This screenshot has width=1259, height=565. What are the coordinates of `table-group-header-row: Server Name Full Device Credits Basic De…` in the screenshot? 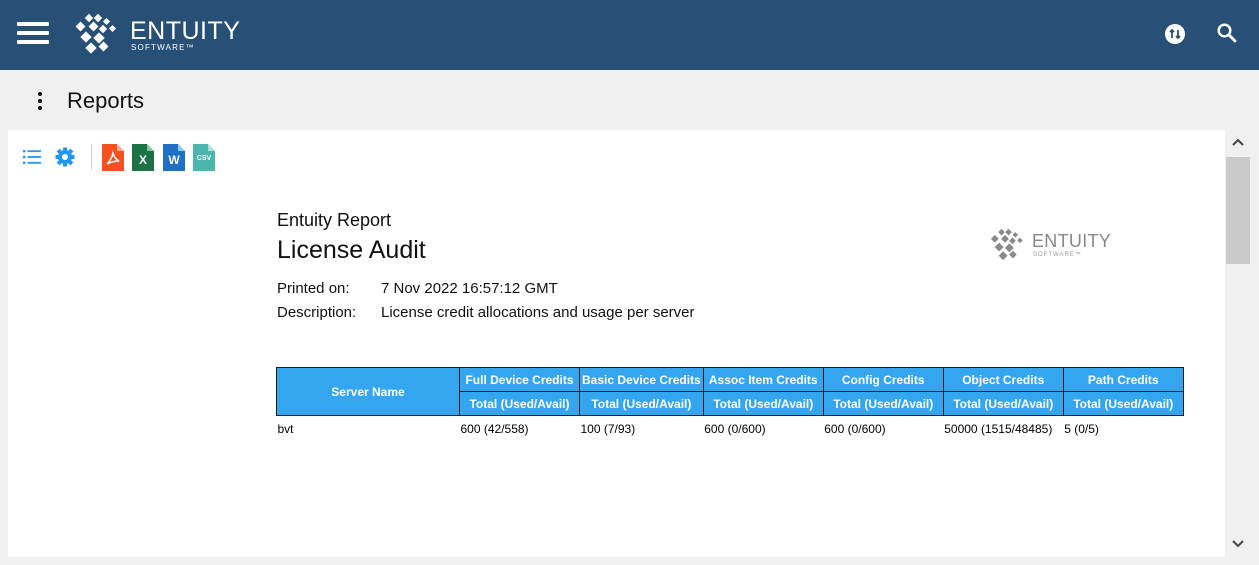 It's located at (730, 391).